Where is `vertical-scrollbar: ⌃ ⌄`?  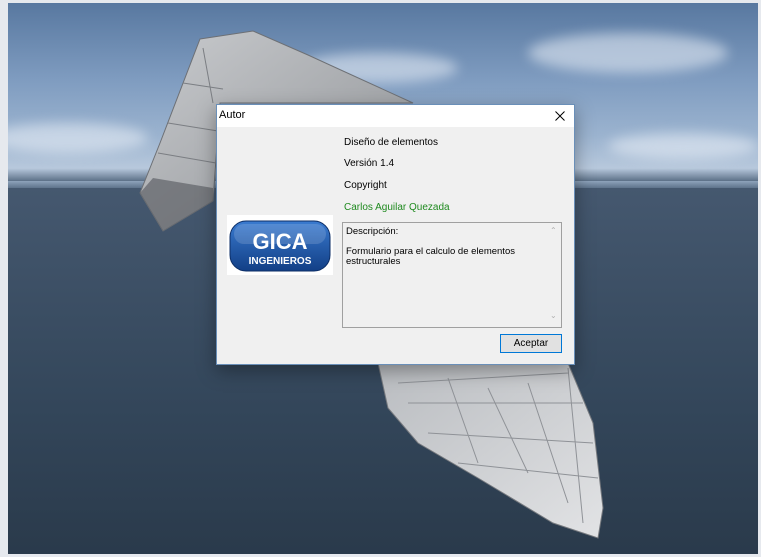 vertical-scrollbar: ⌃ ⌄ is located at coordinates (553, 275).